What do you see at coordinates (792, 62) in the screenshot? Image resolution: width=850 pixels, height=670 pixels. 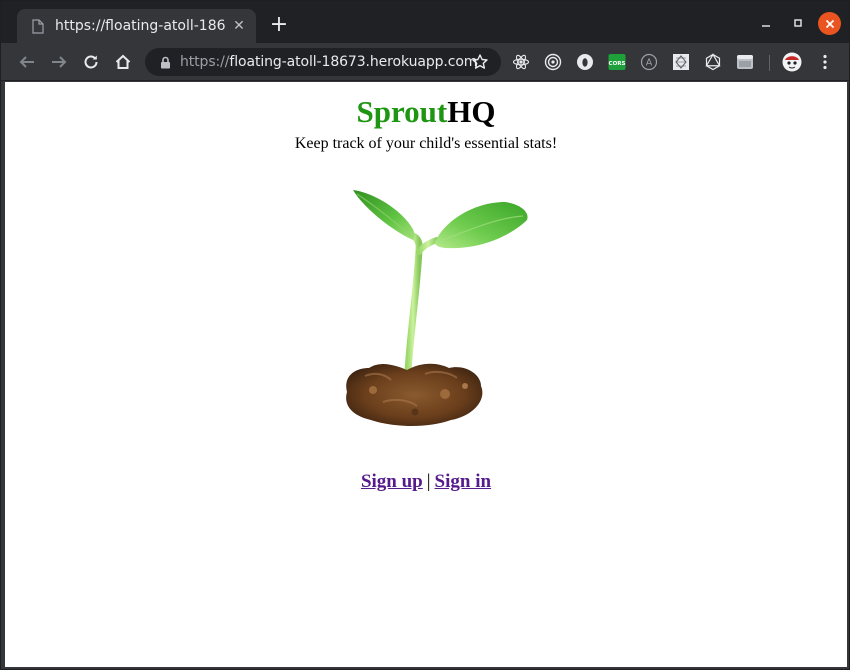 I see `profile-avatar-icon` at bounding box center [792, 62].